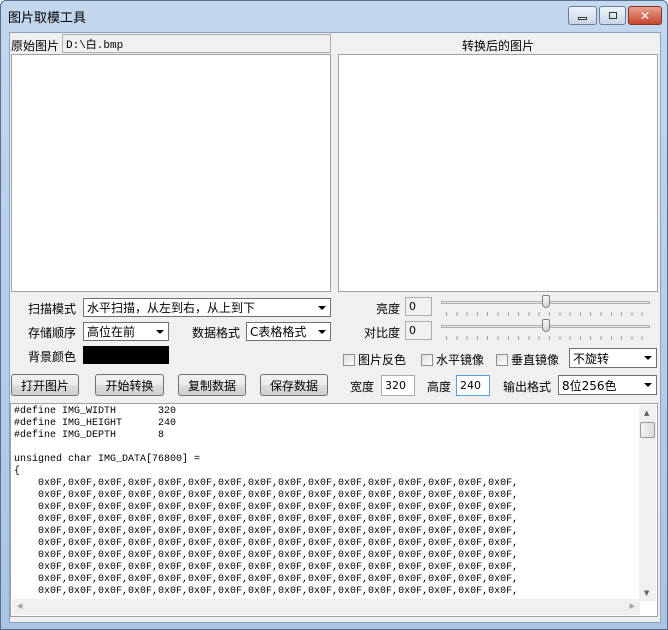 The width and height of the screenshot is (668, 630). I want to click on horizontal-scrollbar: ◀ ▶, so click(326, 607).